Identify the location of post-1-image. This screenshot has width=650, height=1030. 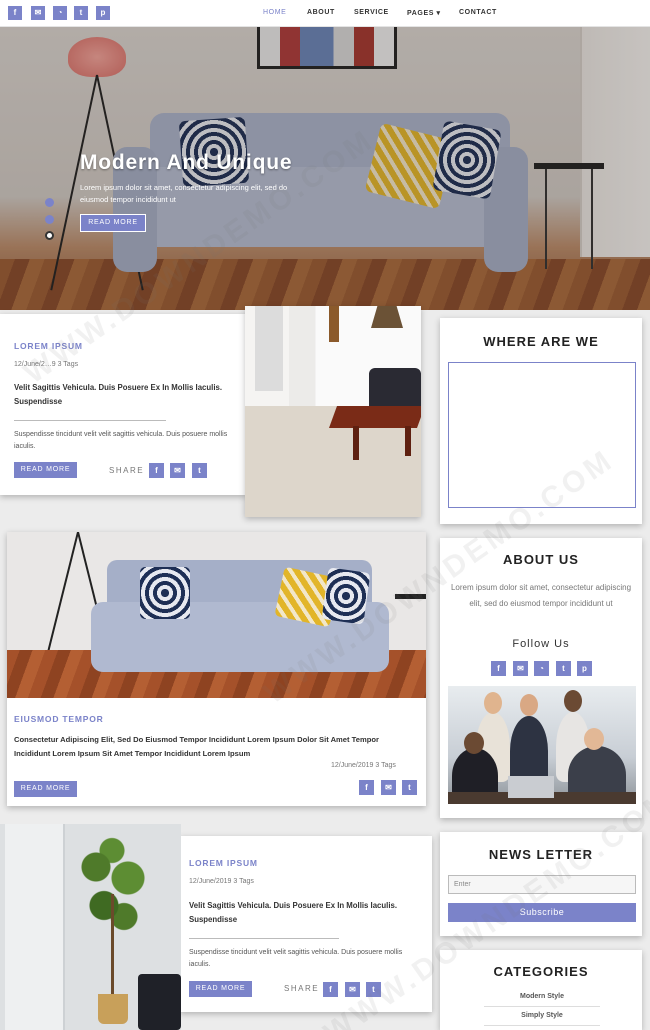
(333, 411).